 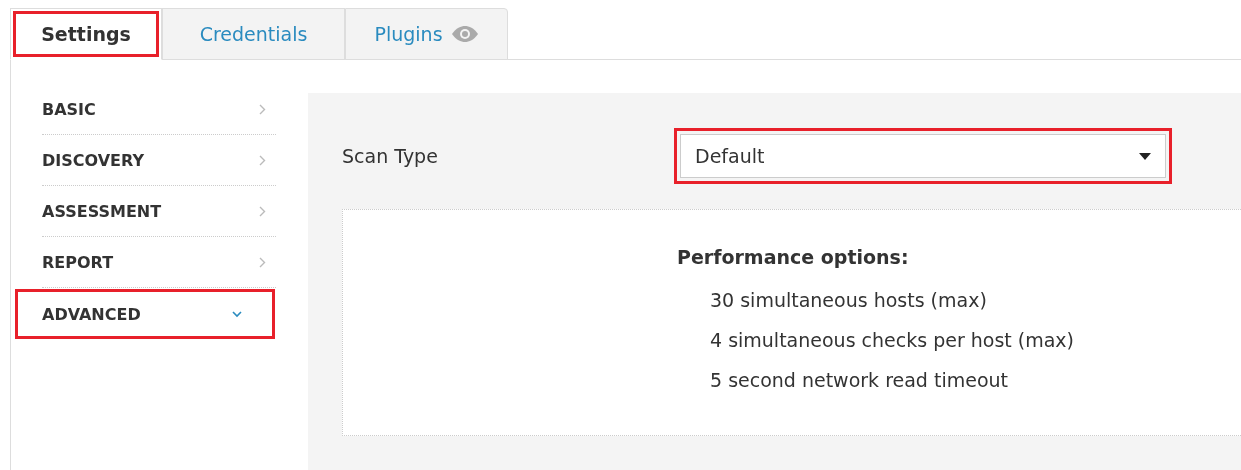 I want to click on sidebar-item: BASIC, so click(x=159, y=110).